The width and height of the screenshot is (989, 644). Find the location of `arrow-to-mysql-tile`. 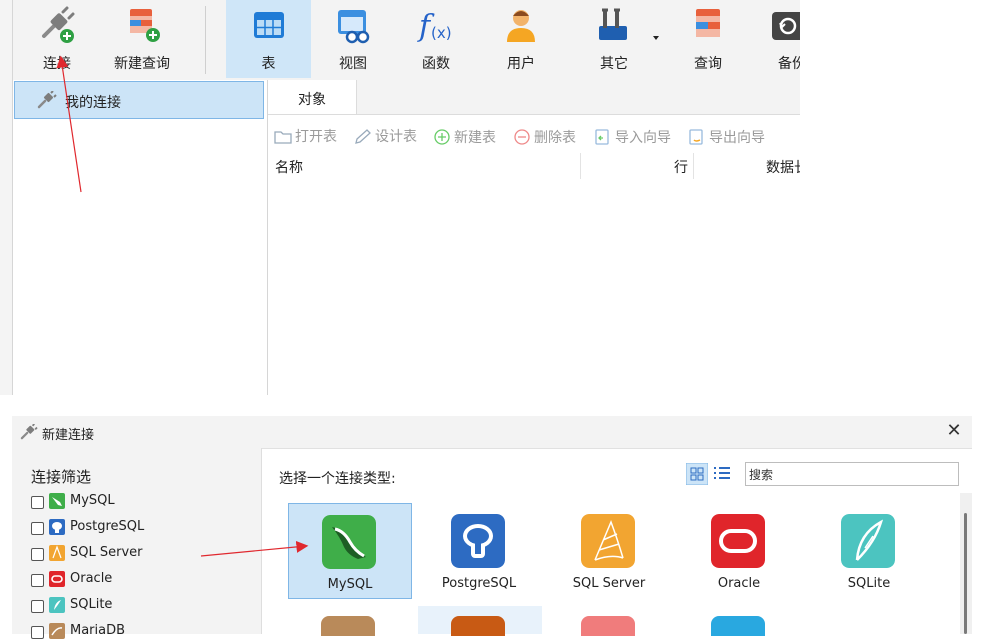

arrow-to-mysql-tile is located at coordinates (254, 548).